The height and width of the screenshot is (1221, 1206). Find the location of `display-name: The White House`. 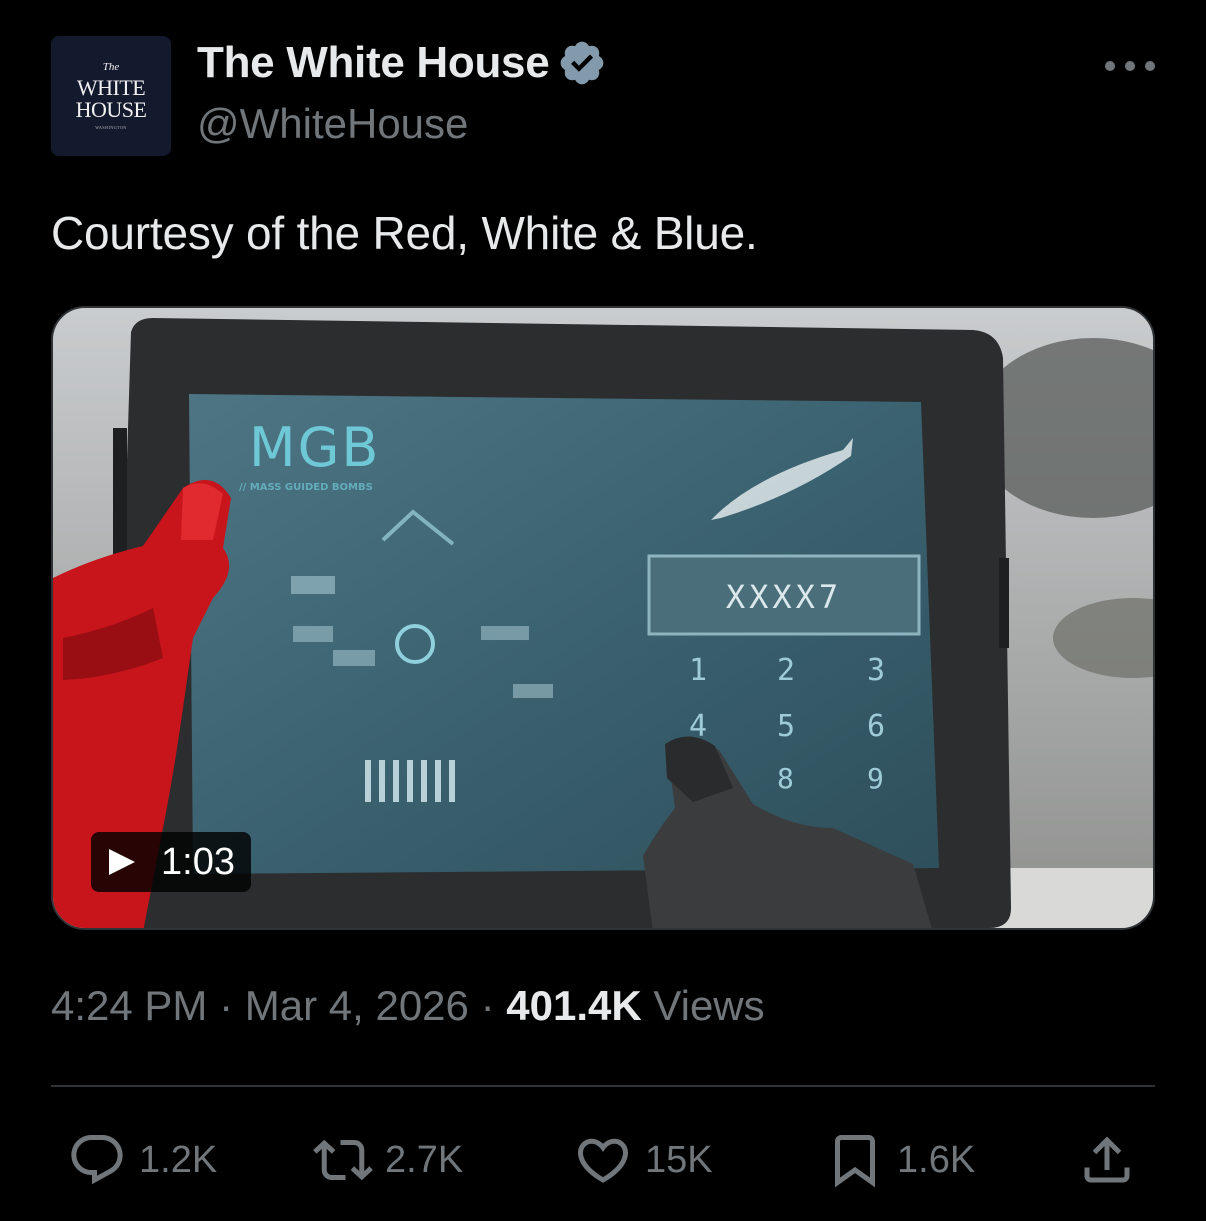

display-name: The White House is located at coordinates (373, 63).